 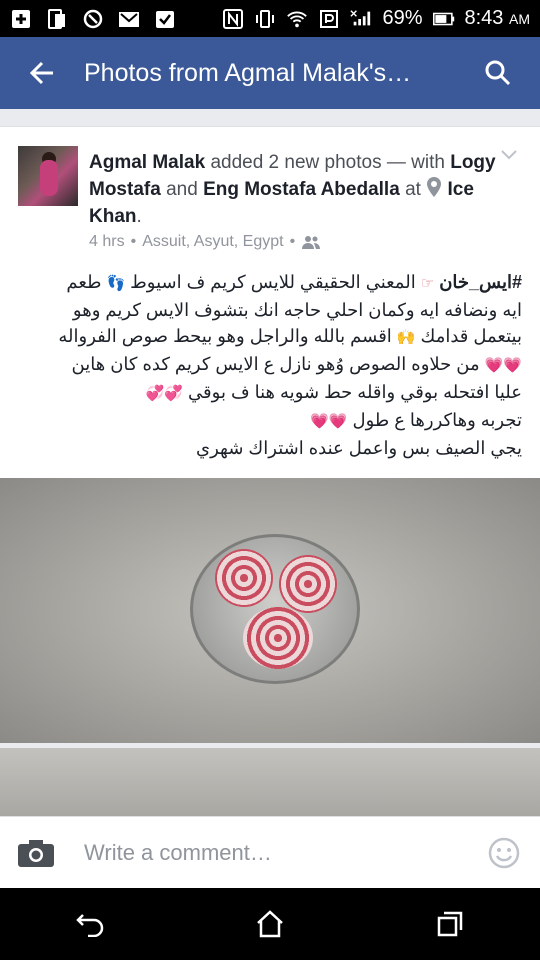 I want to click on body-line-6: تجربه وهاكررها ع طول, so click(x=437, y=420).